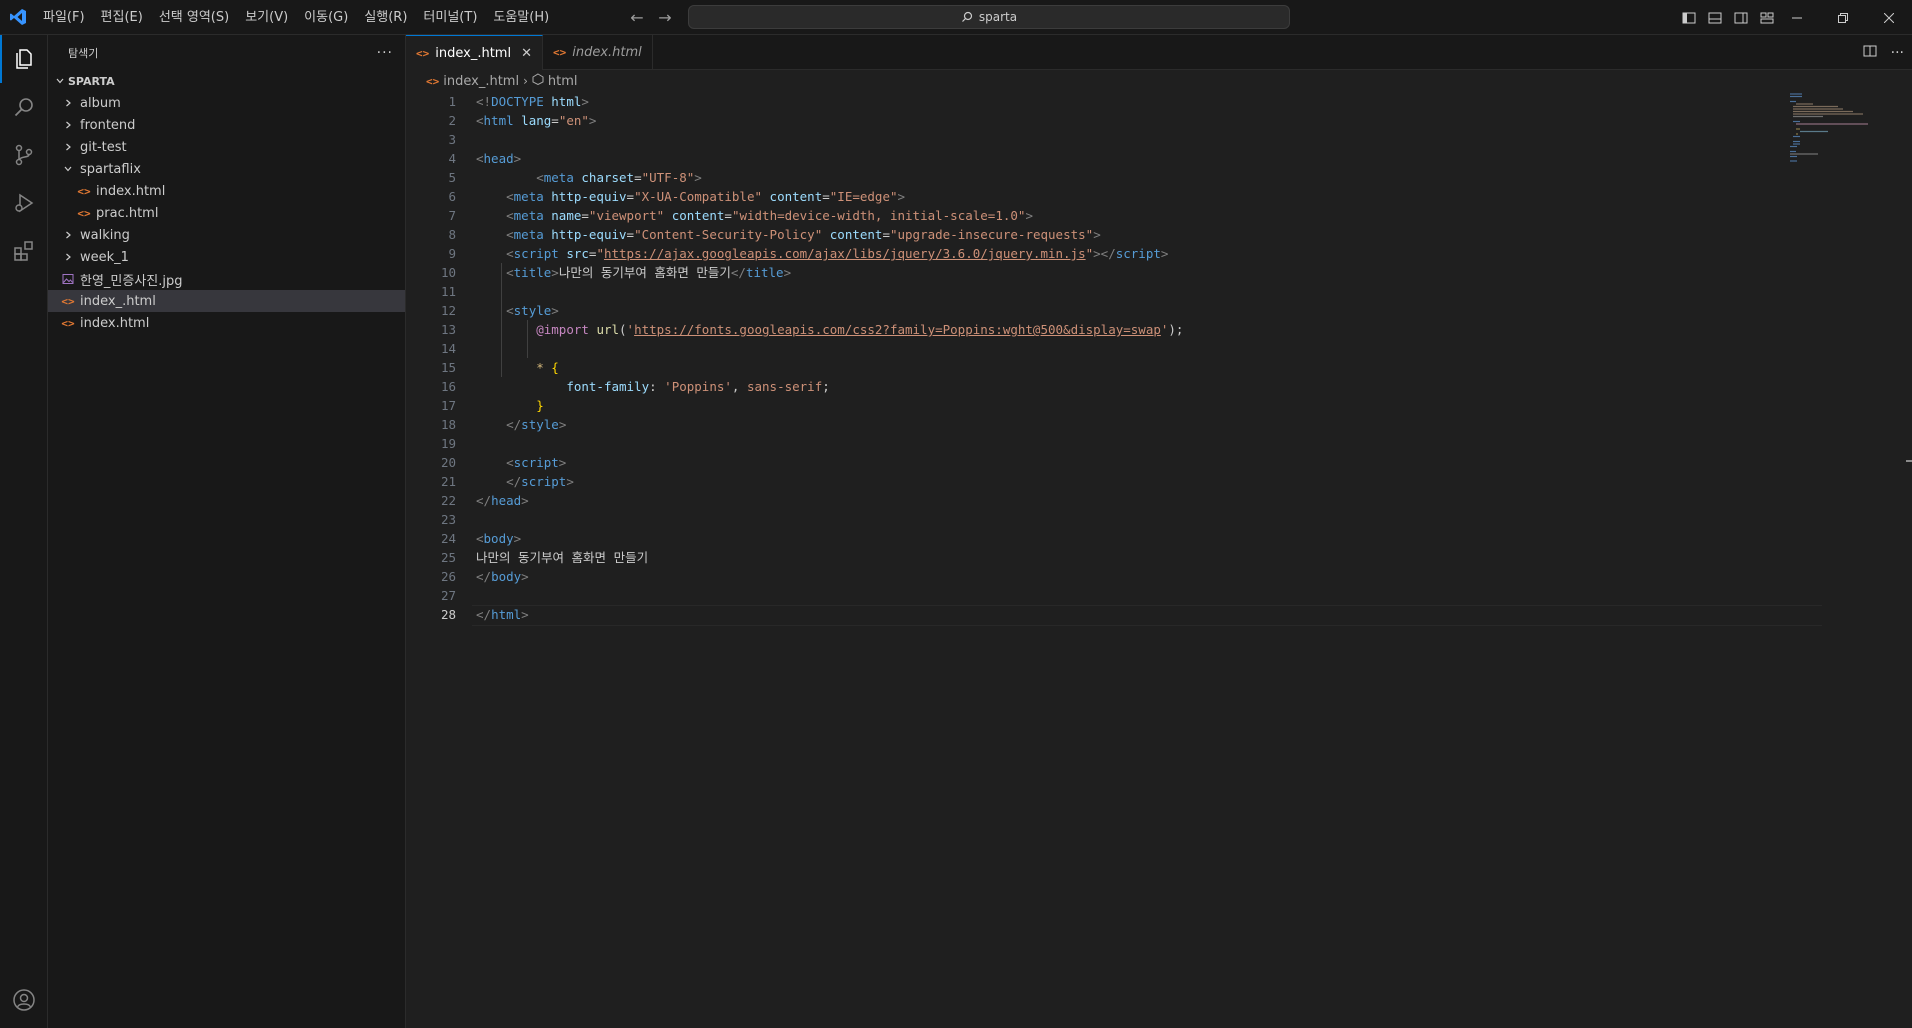 The width and height of the screenshot is (1912, 1028). I want to click on forward-arrow-icon: →, so click(665, 17).